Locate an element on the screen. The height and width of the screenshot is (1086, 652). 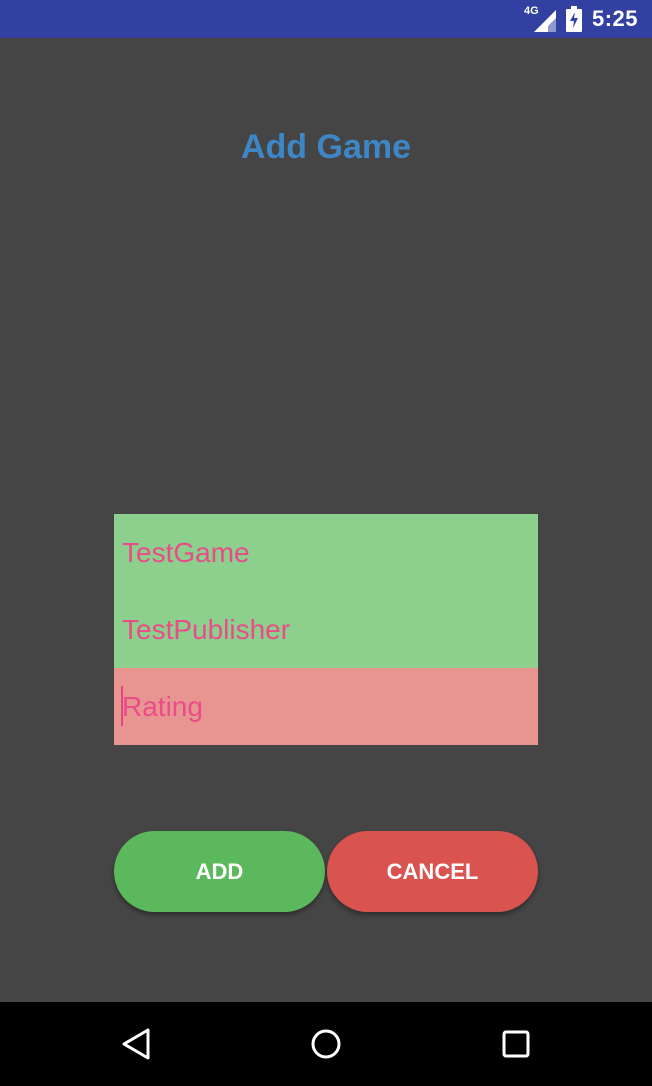
text-cursor is located at coordinates (122, 706).